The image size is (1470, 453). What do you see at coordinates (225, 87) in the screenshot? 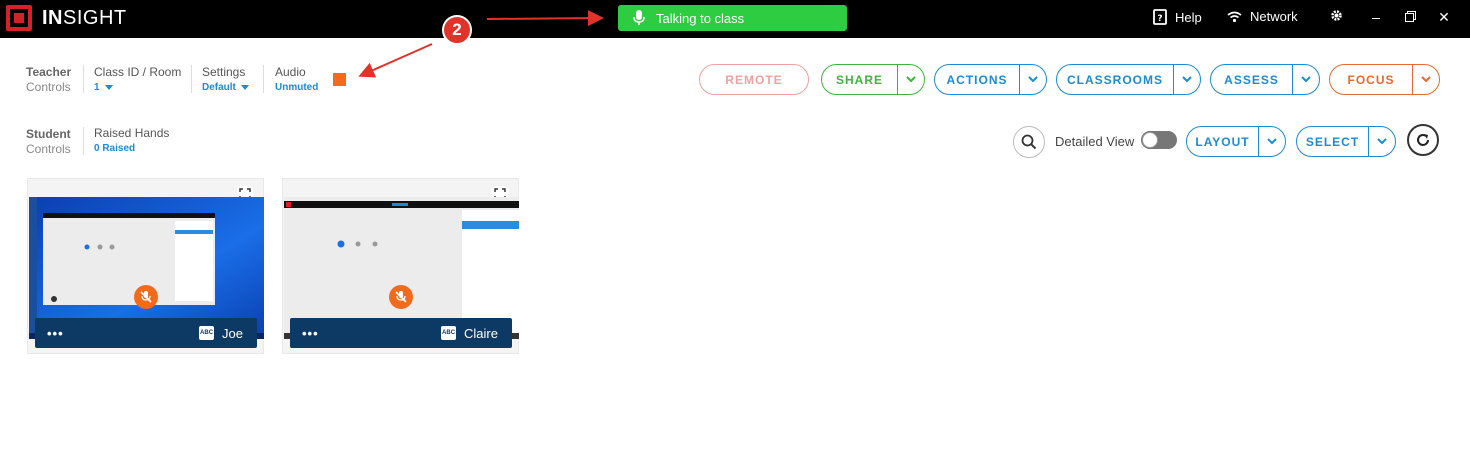
I see `settings-dropdown: Default` at bounding box center [225, 87].